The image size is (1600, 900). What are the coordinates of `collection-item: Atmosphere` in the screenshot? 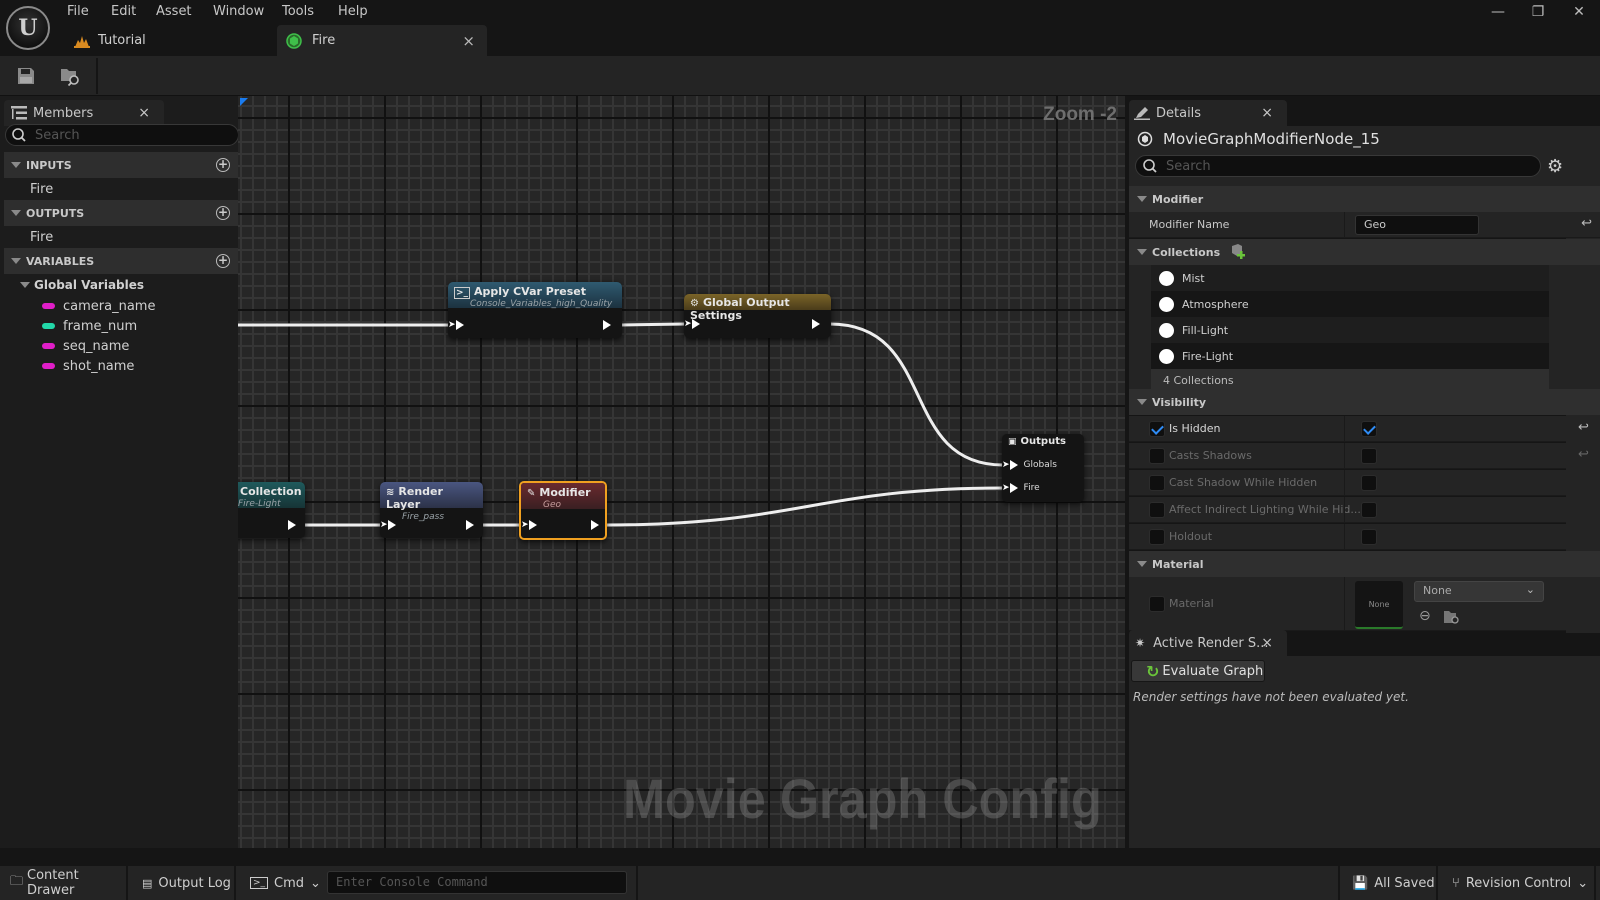 It's located at (1350, 304).